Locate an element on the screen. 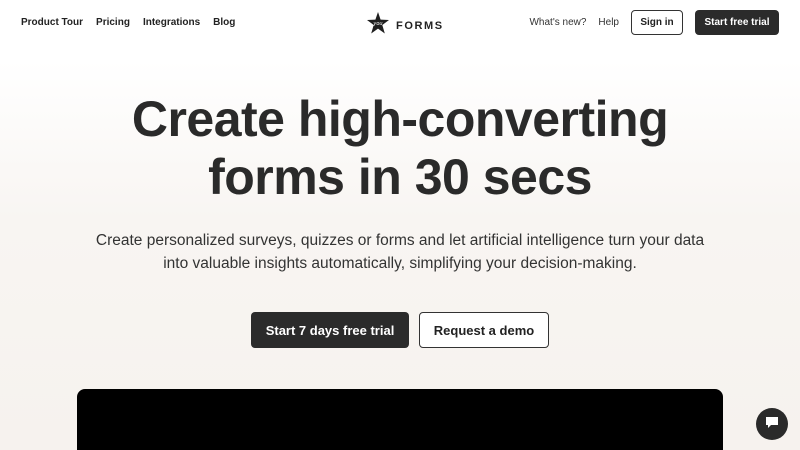  help-link: Help is located at coordinates (608, 22).